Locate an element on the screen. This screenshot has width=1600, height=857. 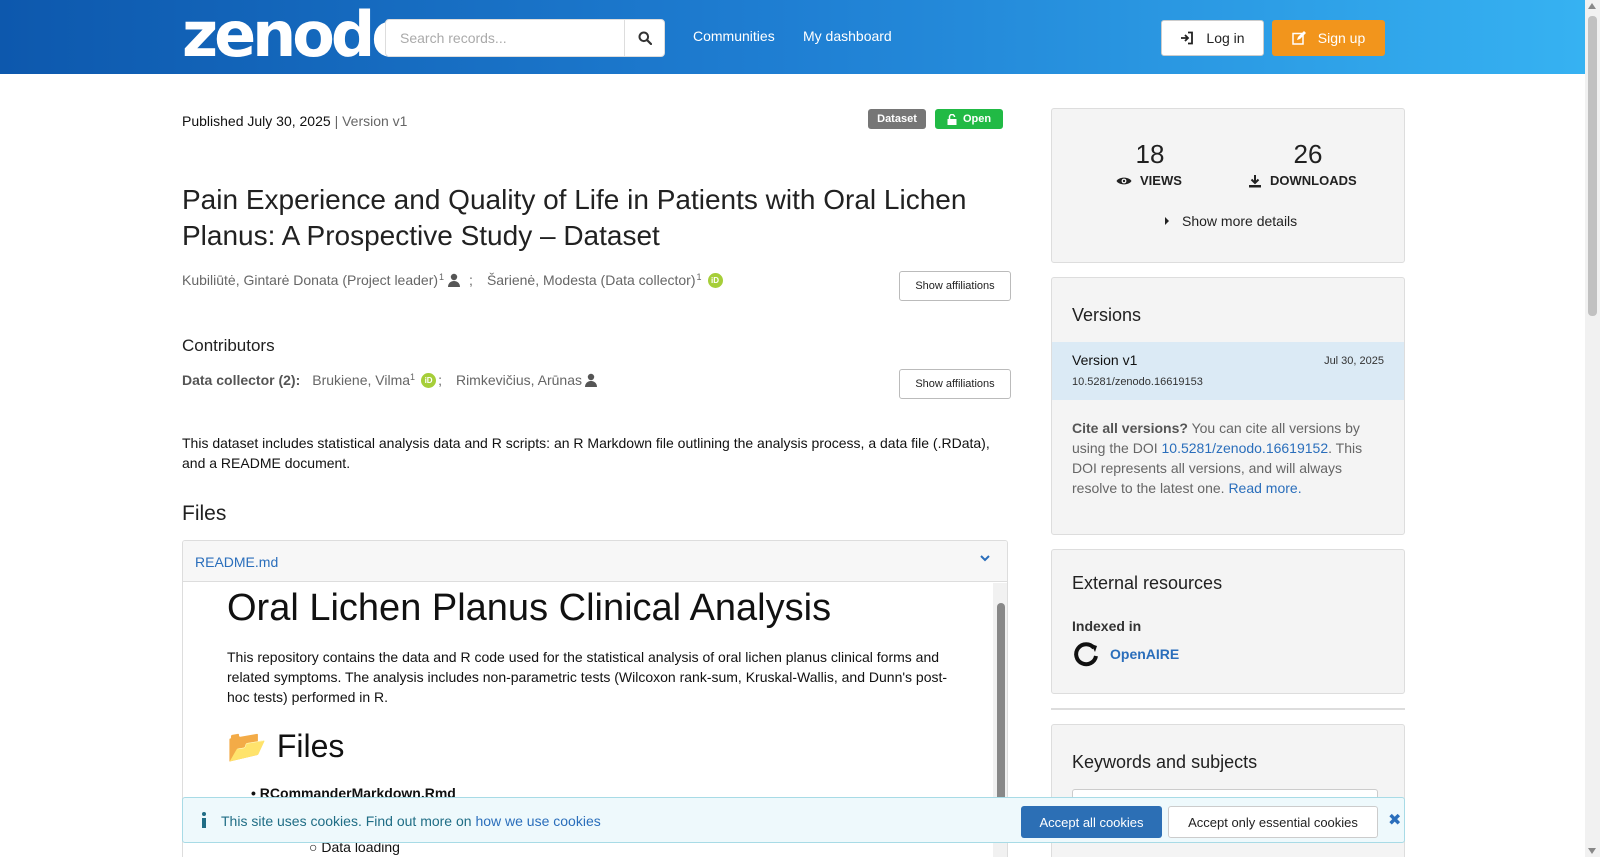
show-more-details-toggle: Show more details is located at coordinates (1230, 221).